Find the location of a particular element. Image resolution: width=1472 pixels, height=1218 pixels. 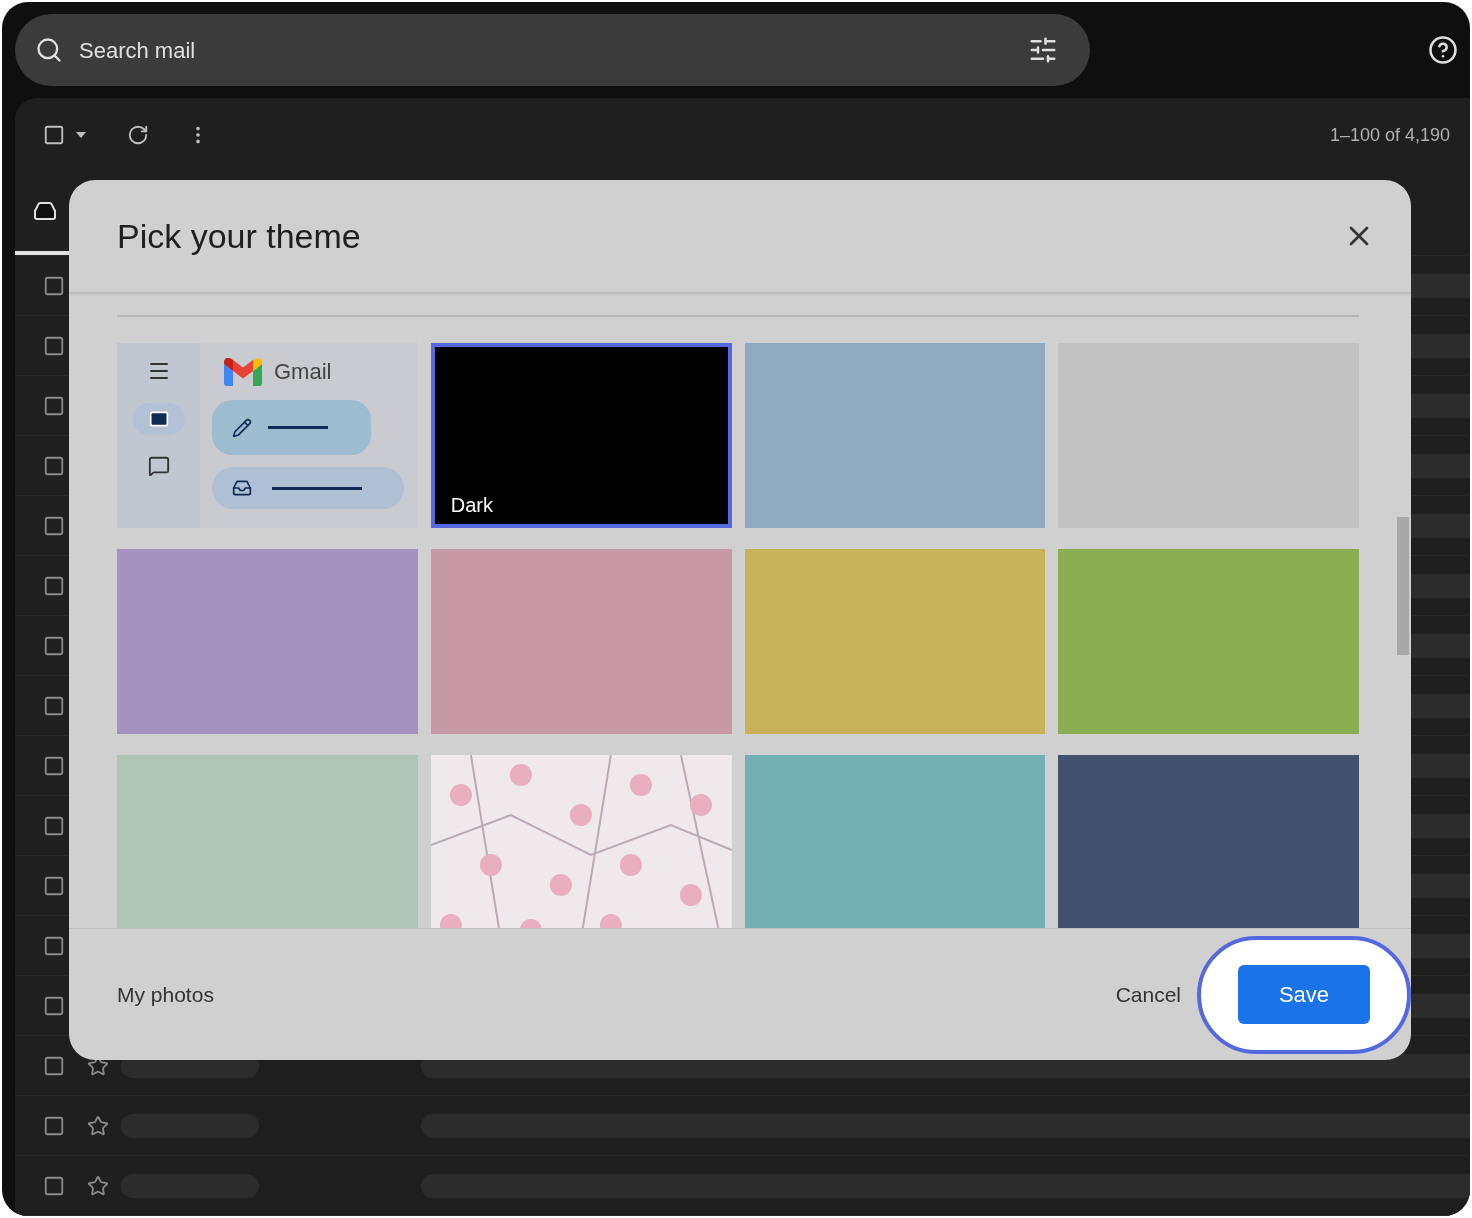

gmail-logo-icon is located at coordinates (243, 371).